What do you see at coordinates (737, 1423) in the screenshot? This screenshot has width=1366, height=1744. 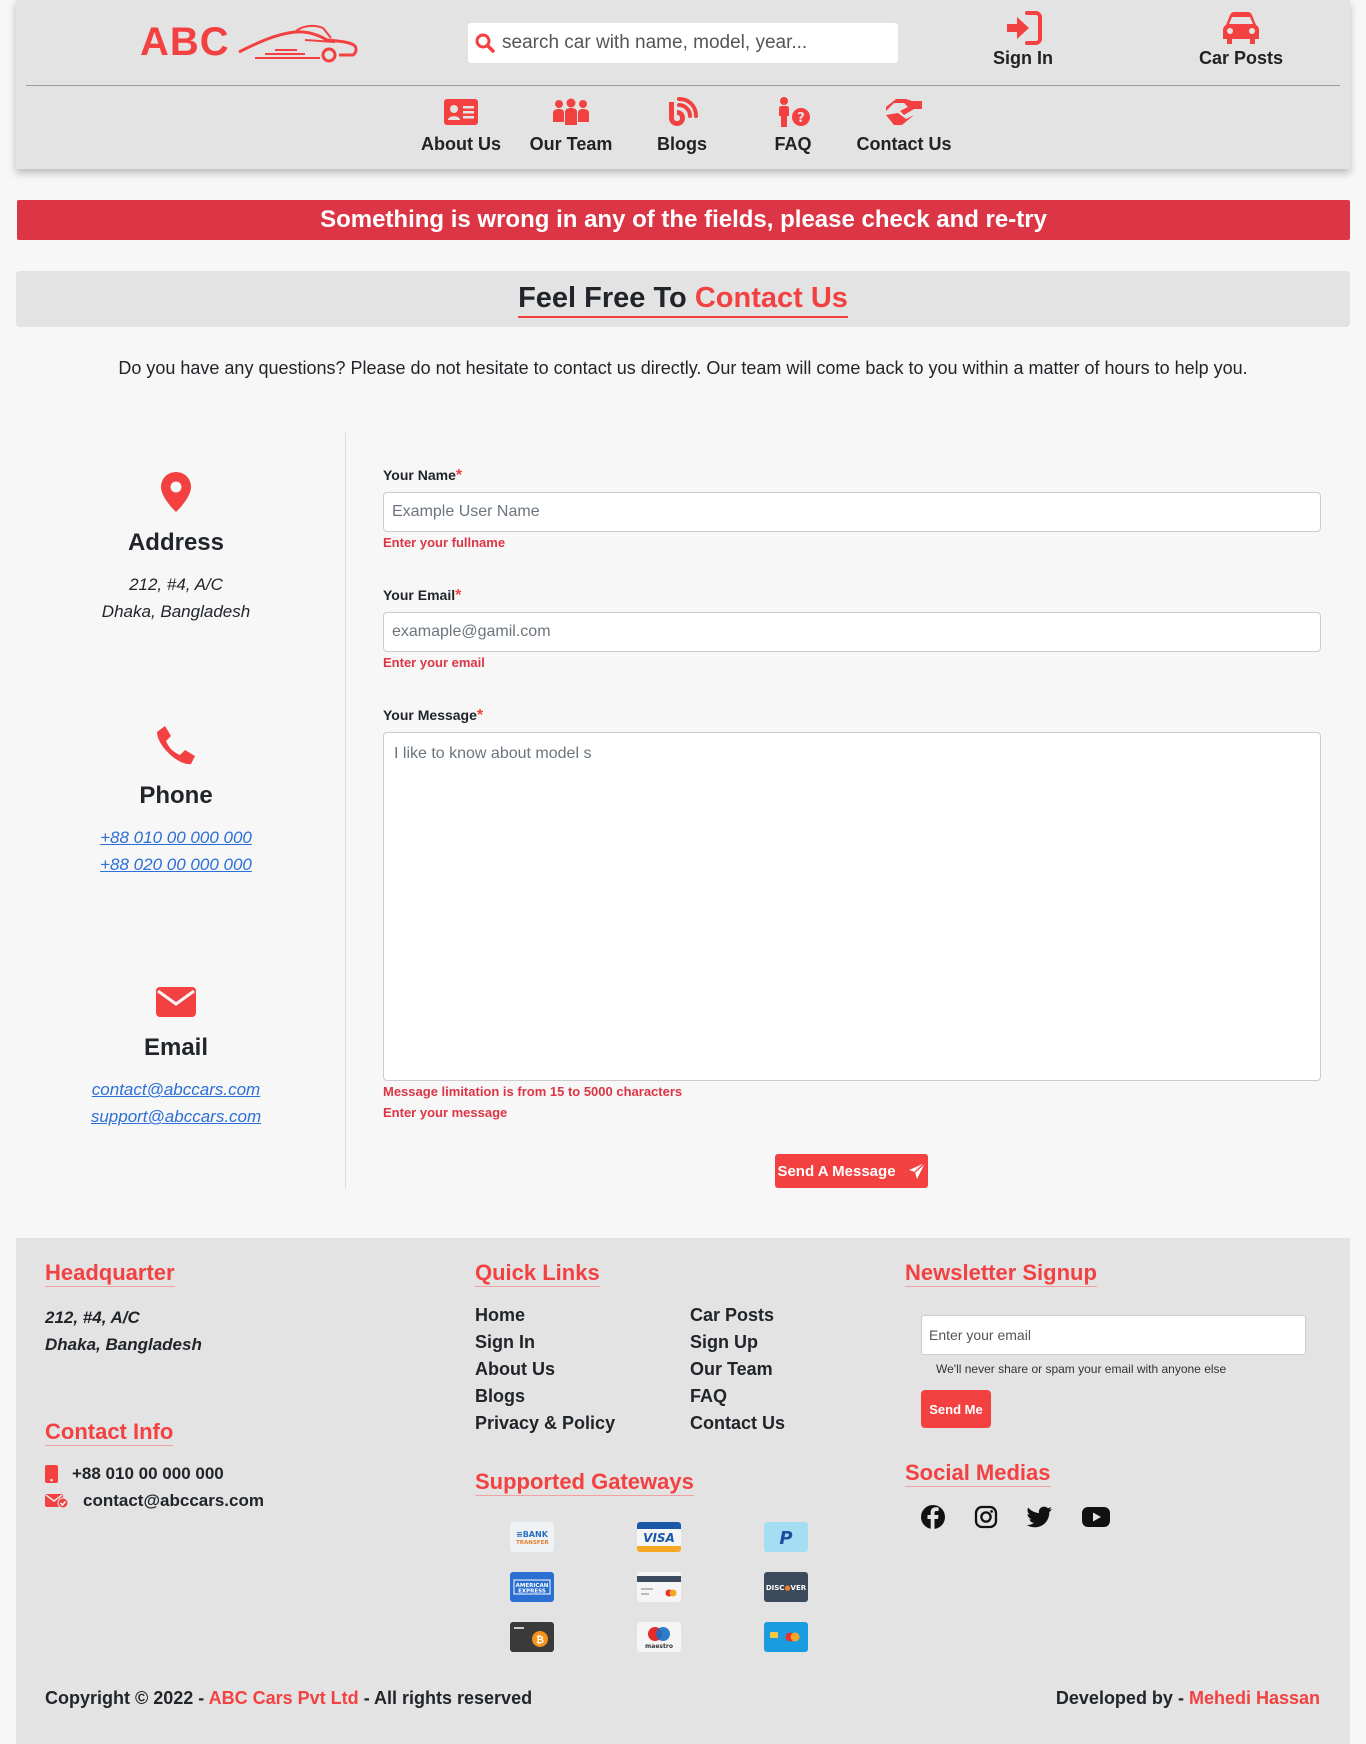 I see `quick-link-contact-us: Contact Us` at bounding box center [737, 1423].